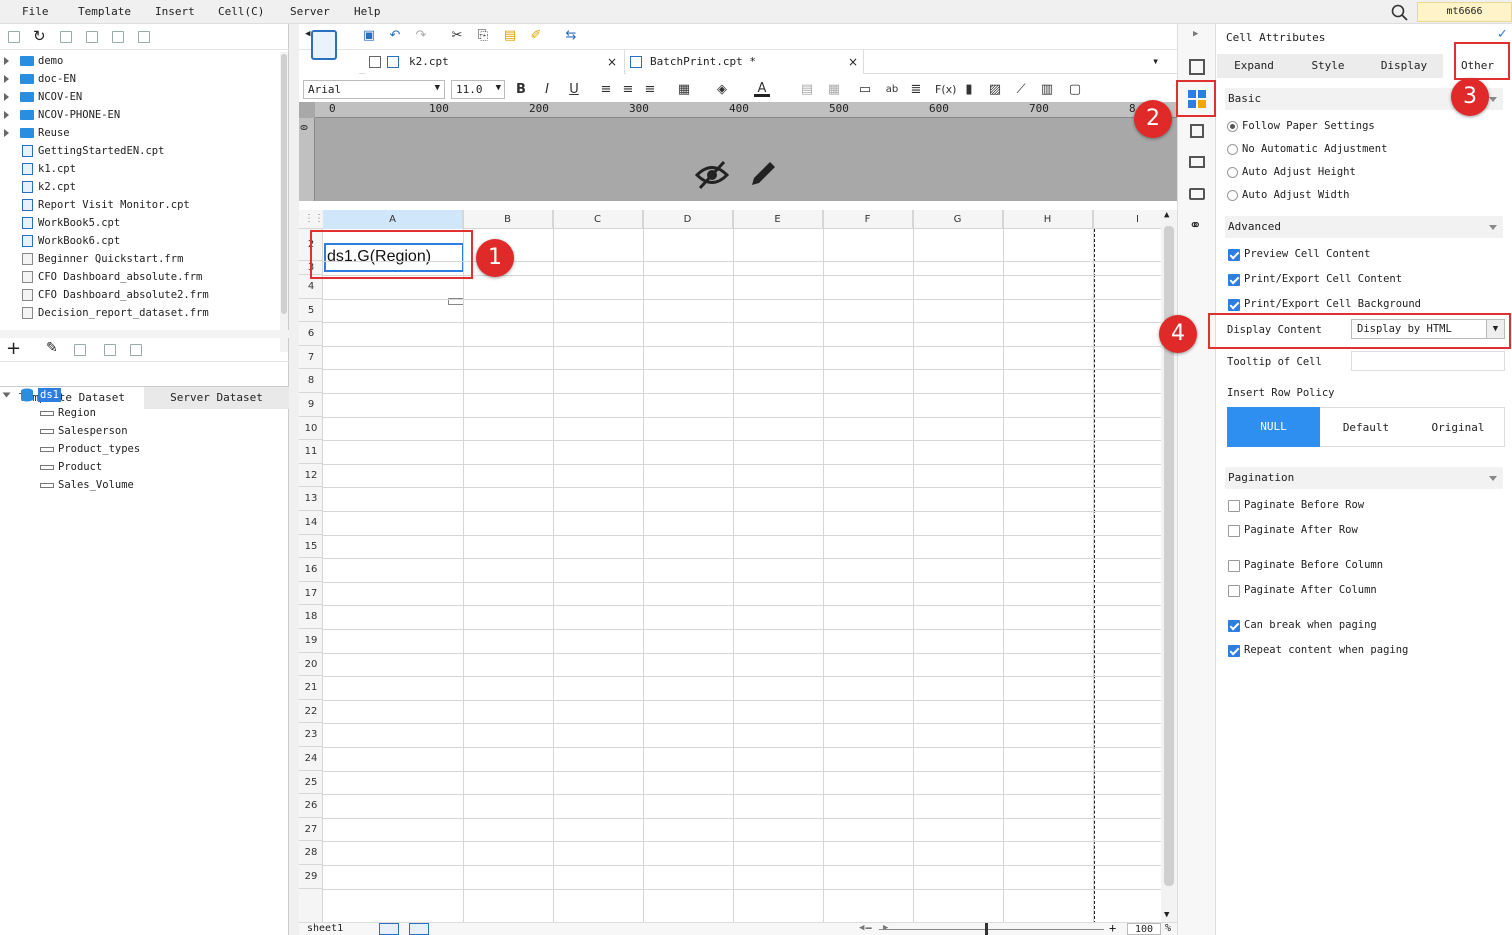  What do you see at coordinates (1232, 126) in the screenshot?
I see `radio-follow-paper` at bounding box center [1232, 126].